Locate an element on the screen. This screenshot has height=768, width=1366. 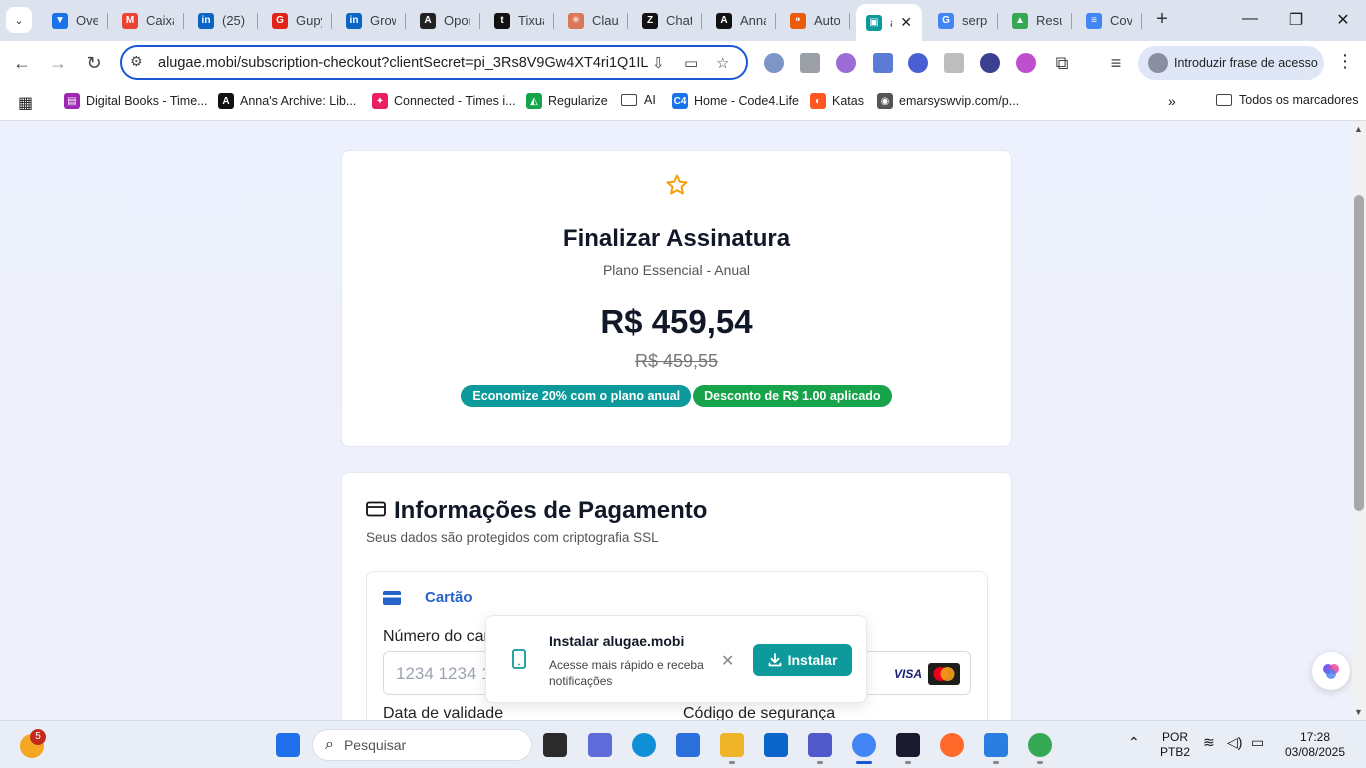
apps-grid-icon: ▦ is located at coordinates (25, 103).